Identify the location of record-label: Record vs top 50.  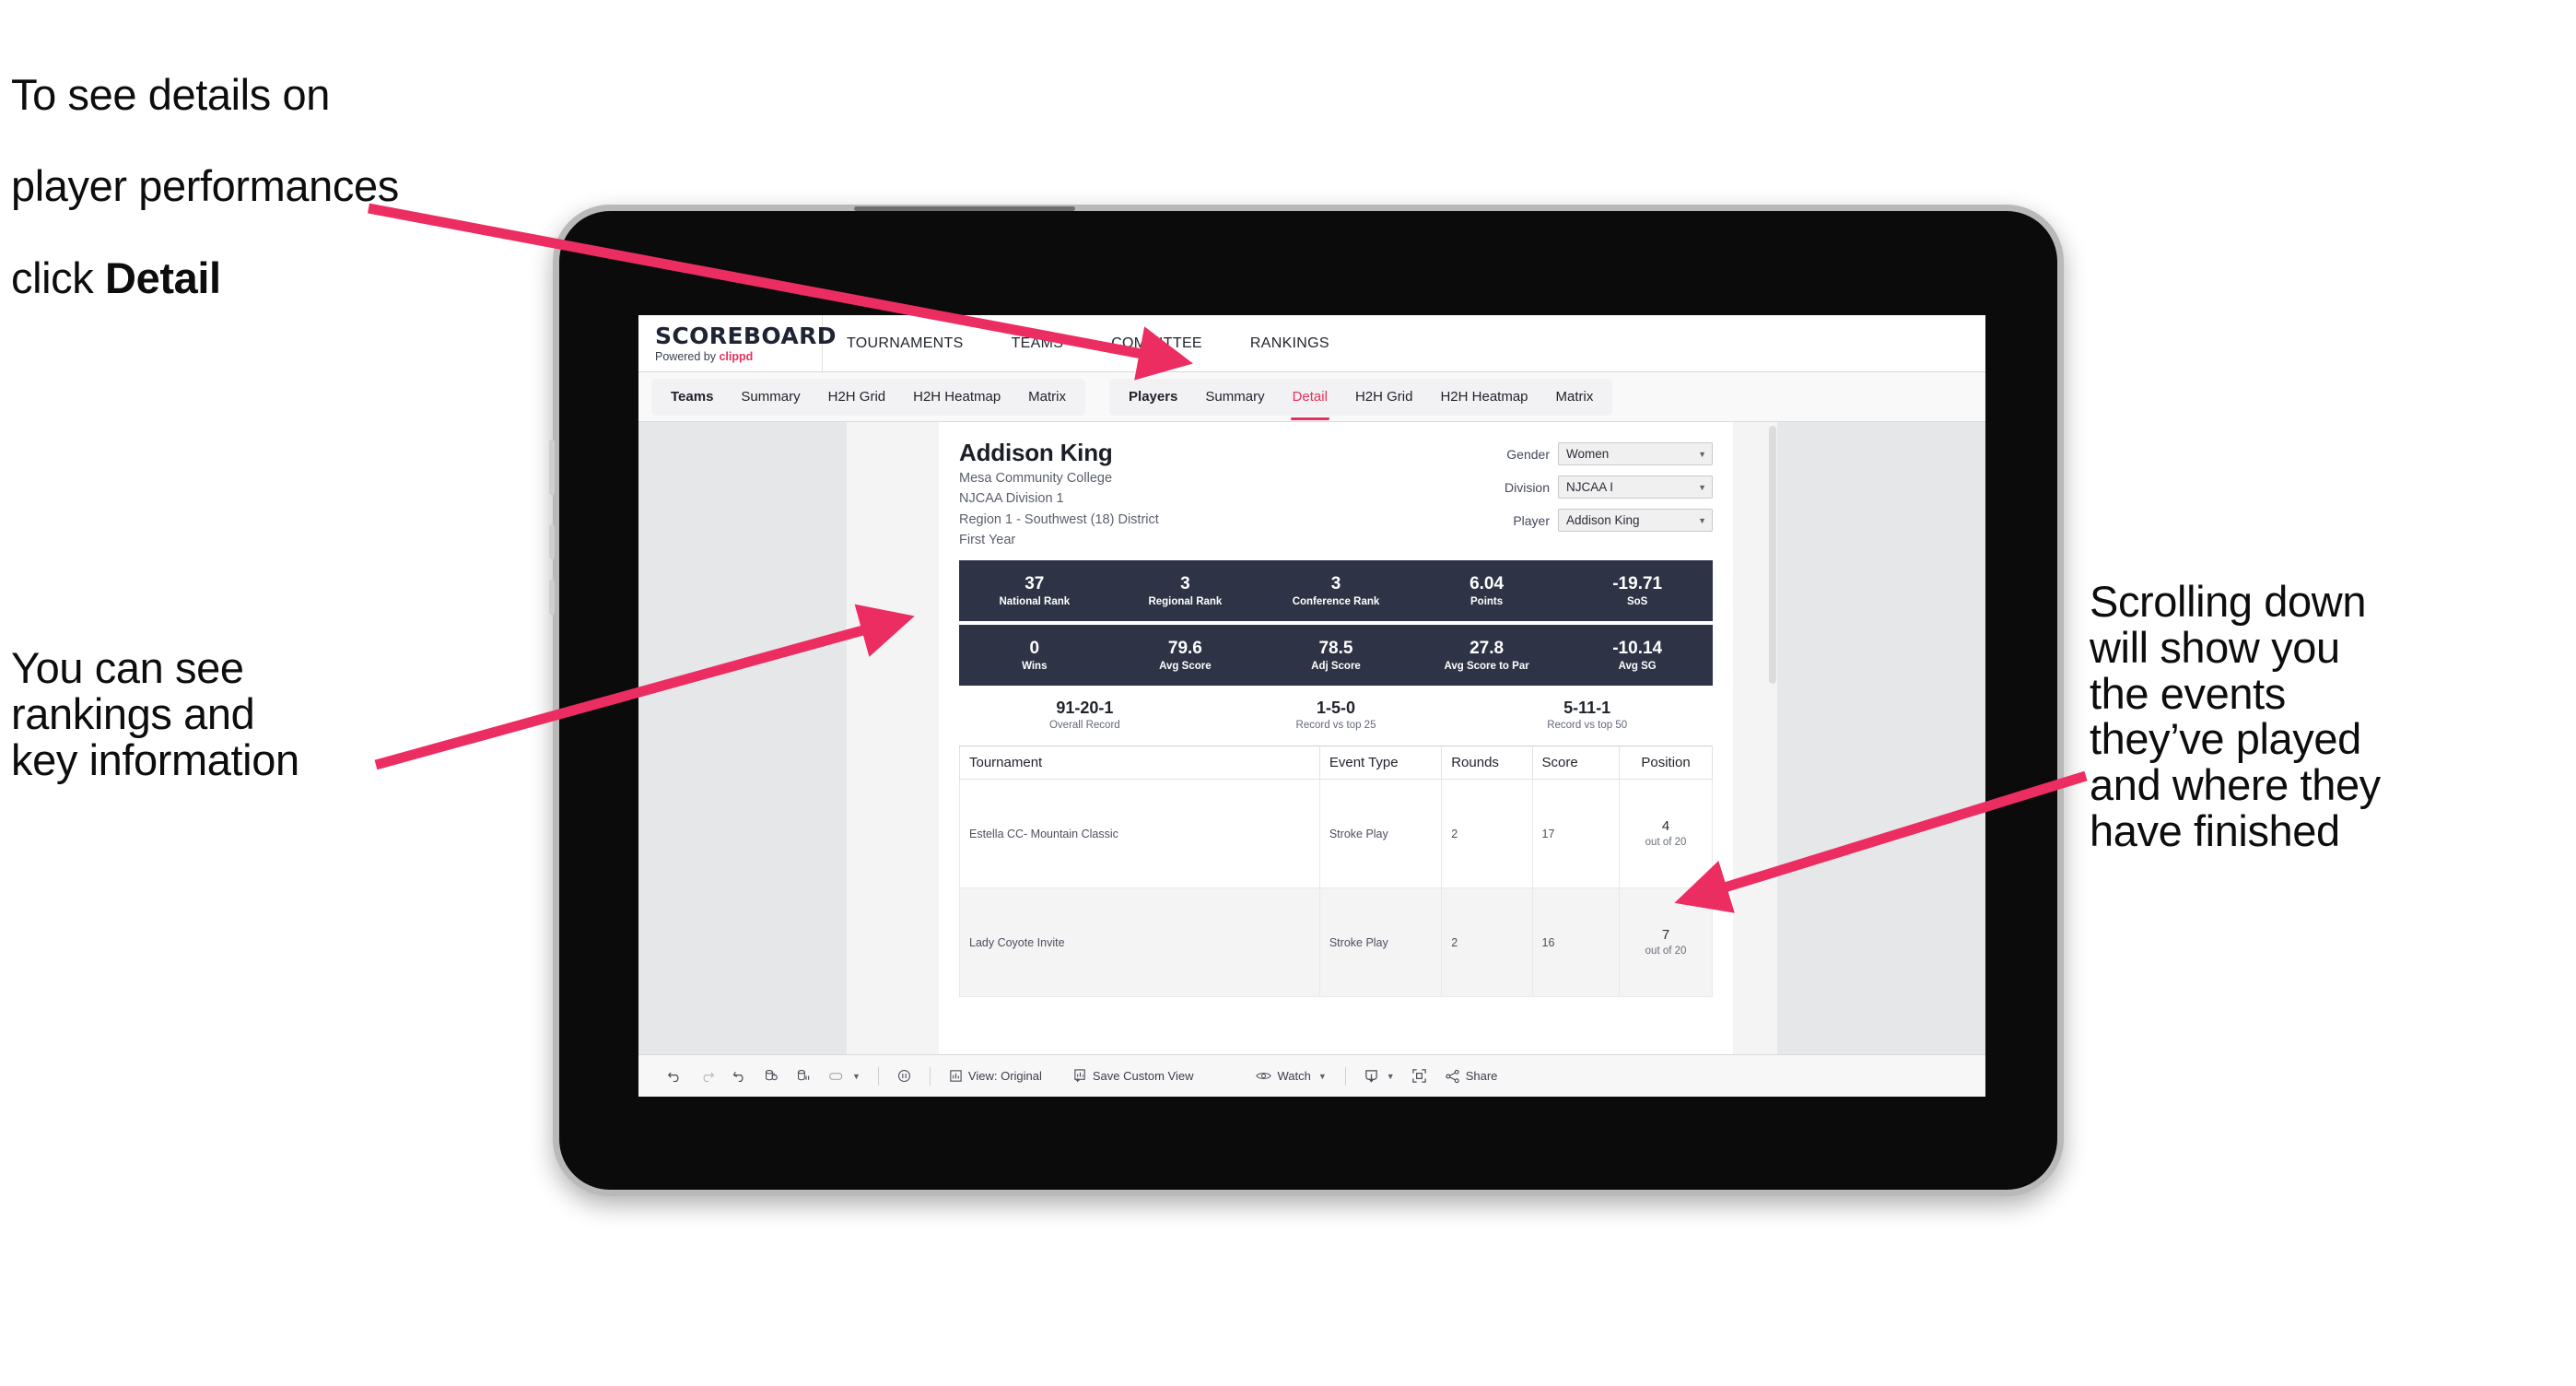
(1587, 726).